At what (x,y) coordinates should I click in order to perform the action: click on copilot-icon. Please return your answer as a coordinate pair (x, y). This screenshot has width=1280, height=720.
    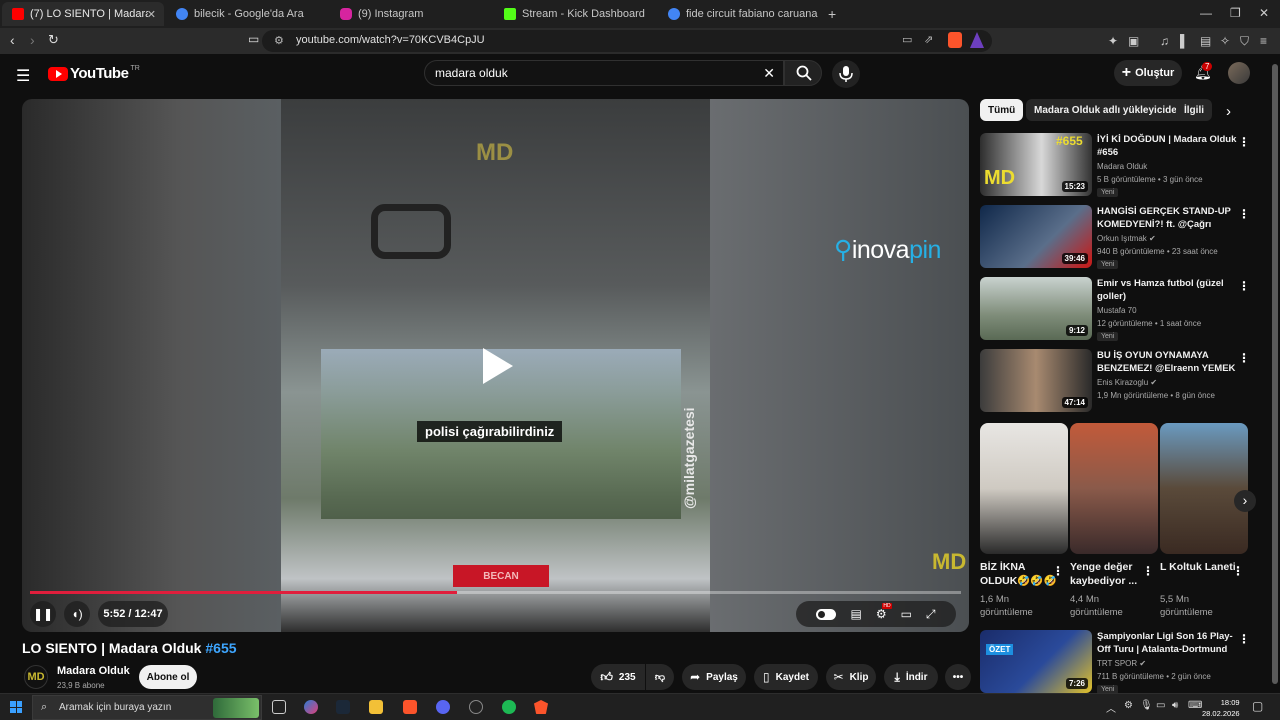
    Looking at the image, I should click on (311, 707).